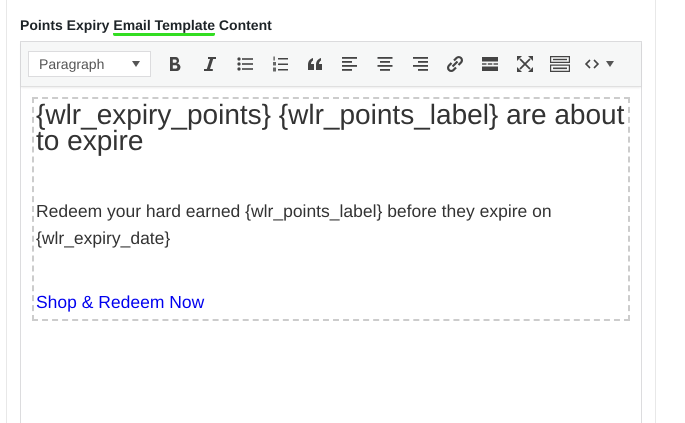 The height and width of the screenshot is (423, 685). Describe the element at coordinates (591, 64) in the screenshot. I see `code-icon` at that location.